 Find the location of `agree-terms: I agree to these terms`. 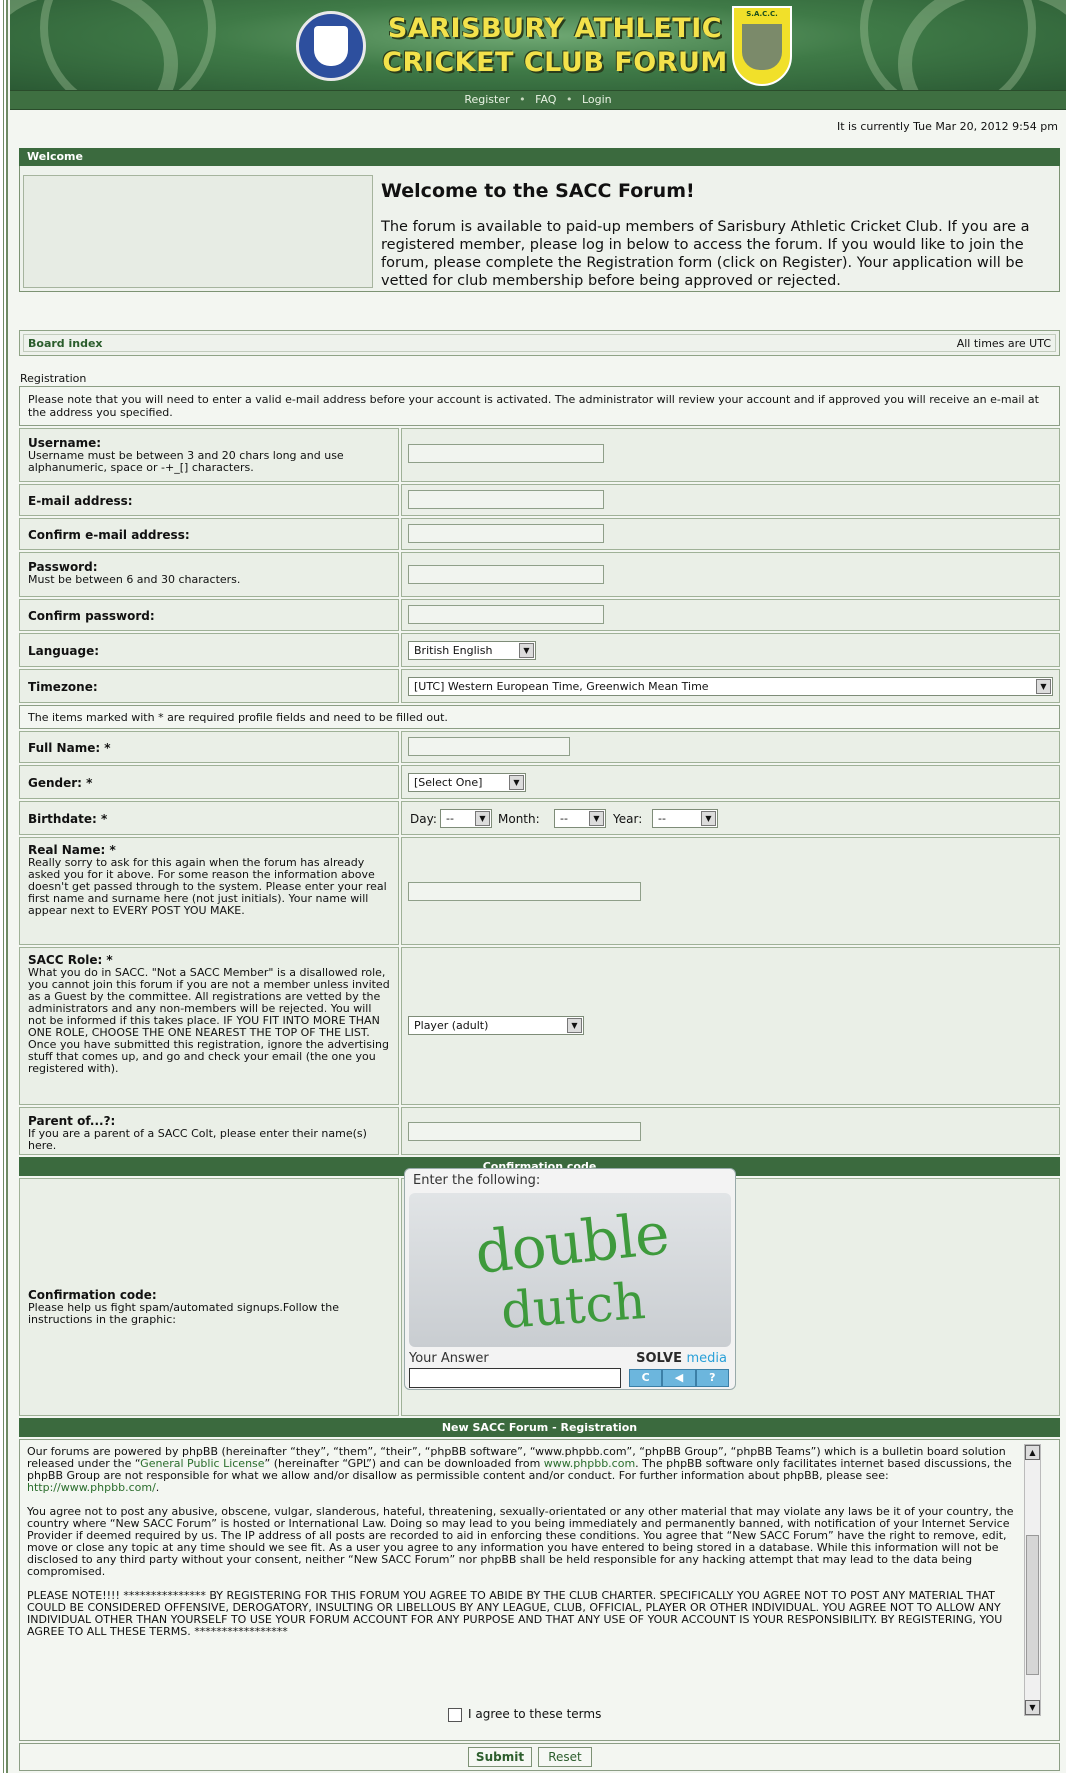

agree-terms: I agree to these terms is located at coordinates (524, 1714).